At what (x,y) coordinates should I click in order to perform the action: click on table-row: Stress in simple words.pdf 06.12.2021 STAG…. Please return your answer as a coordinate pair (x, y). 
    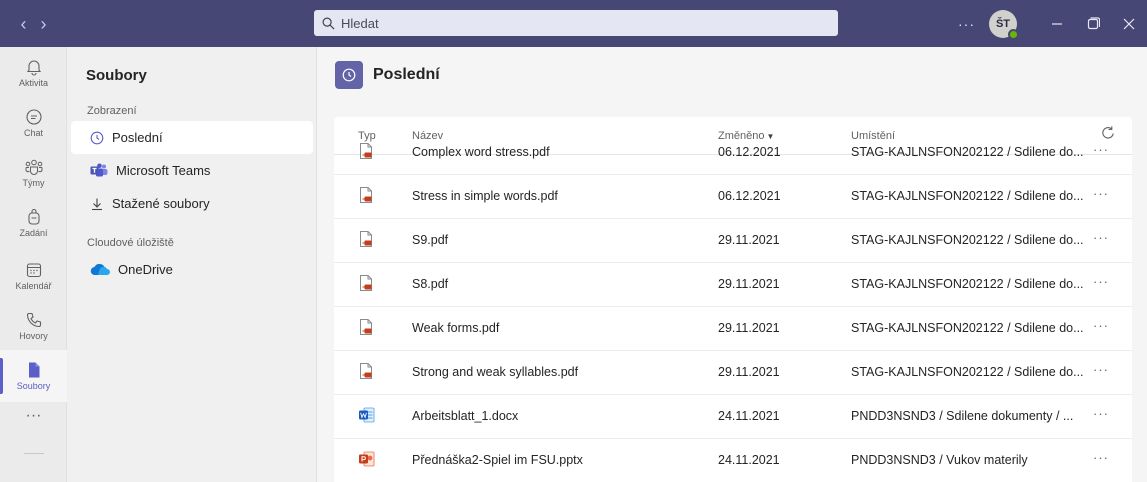
    Looking at the image, I should click on (733, 197).